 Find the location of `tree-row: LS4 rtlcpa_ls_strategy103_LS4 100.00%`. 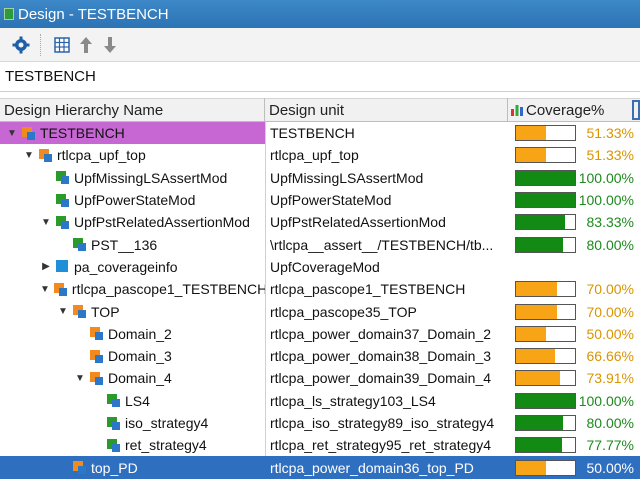

tree-row: LS4 rtlcpa_ls_strategy103_LS4 100.00% is located at coordinates (320, 400).